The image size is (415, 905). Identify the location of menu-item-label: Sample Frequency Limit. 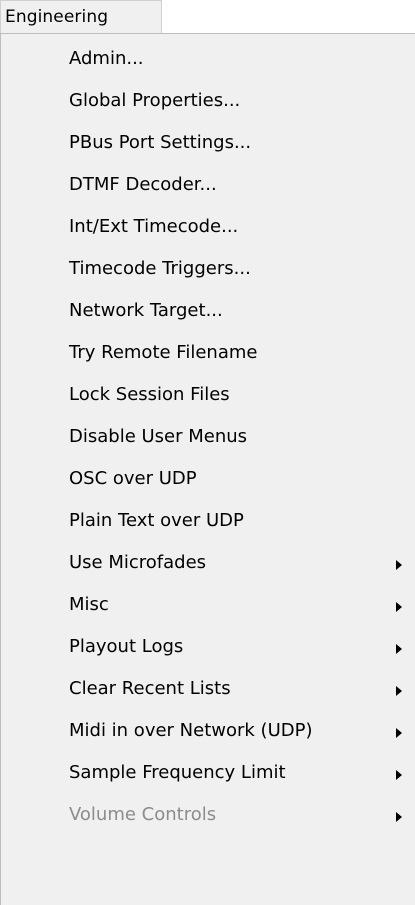
(177, 772).